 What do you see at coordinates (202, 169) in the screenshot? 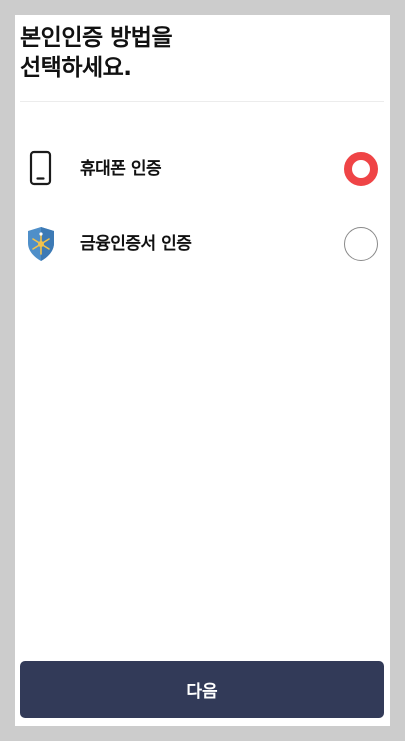
I see `option-phone-auth: 휴대폰 인증` at bounding box center [202, 169].